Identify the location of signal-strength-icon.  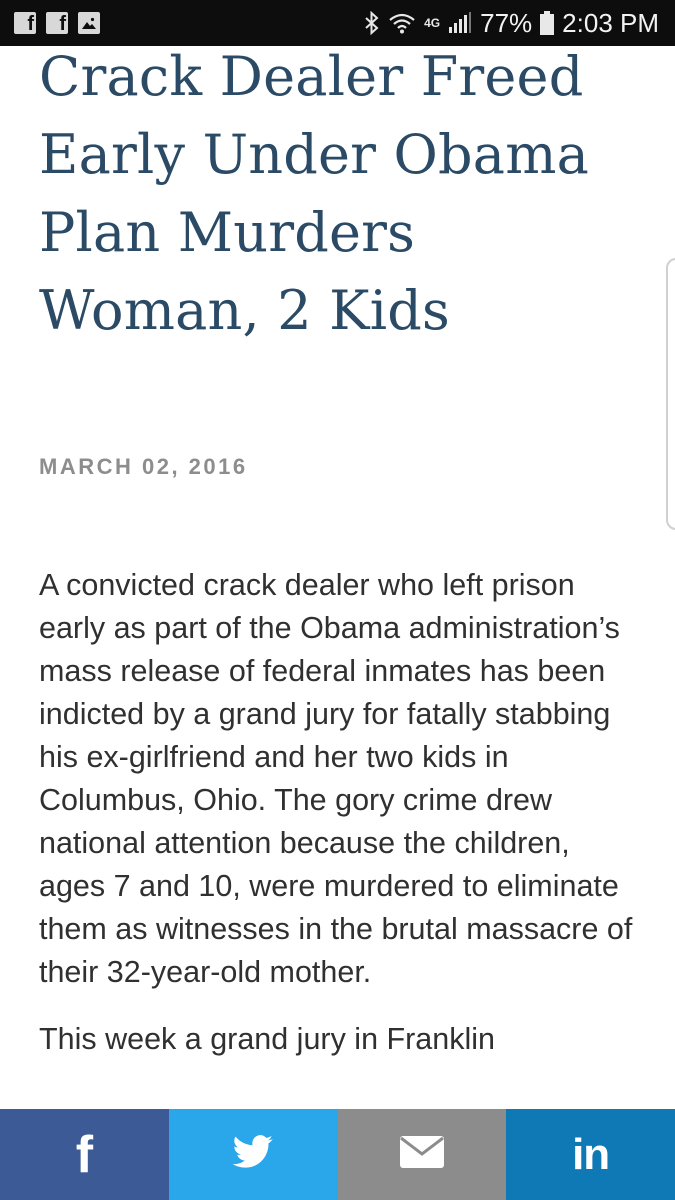
(460, 23).